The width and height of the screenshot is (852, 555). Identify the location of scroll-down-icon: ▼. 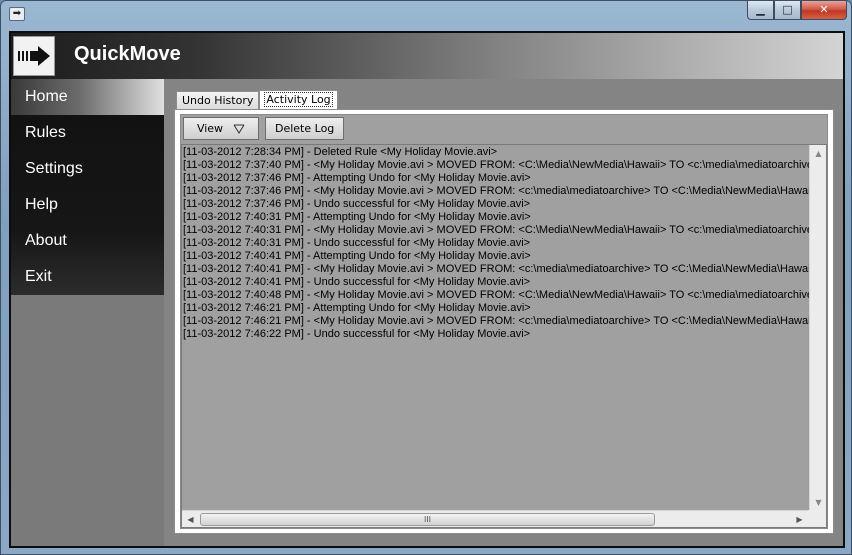
(818, 502).